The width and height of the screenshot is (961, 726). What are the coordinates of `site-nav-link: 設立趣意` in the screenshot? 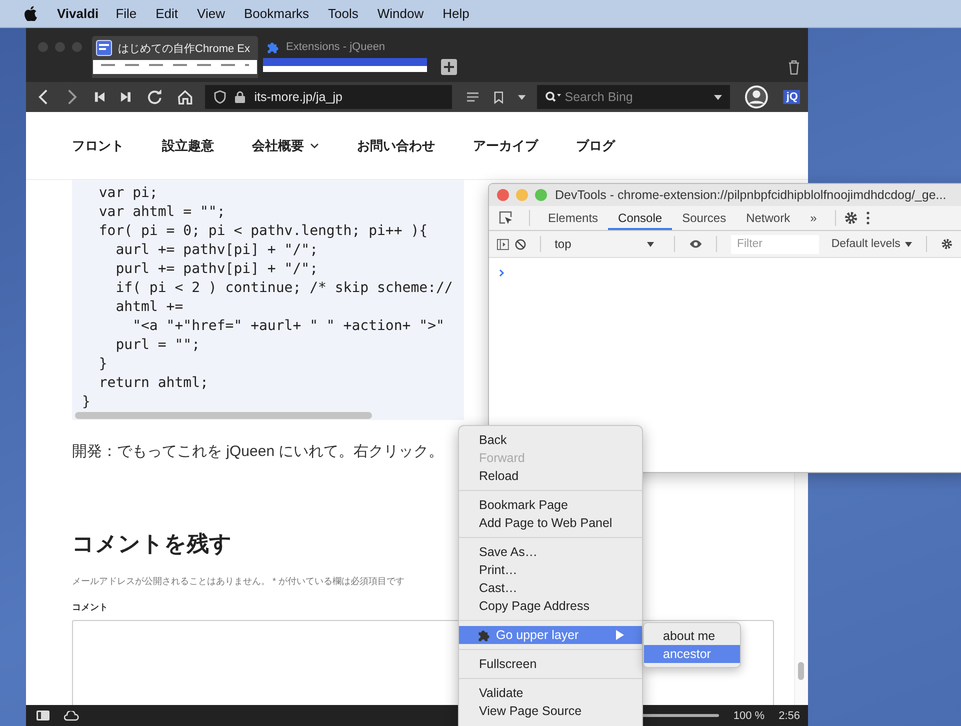 It's located at (188, 145).